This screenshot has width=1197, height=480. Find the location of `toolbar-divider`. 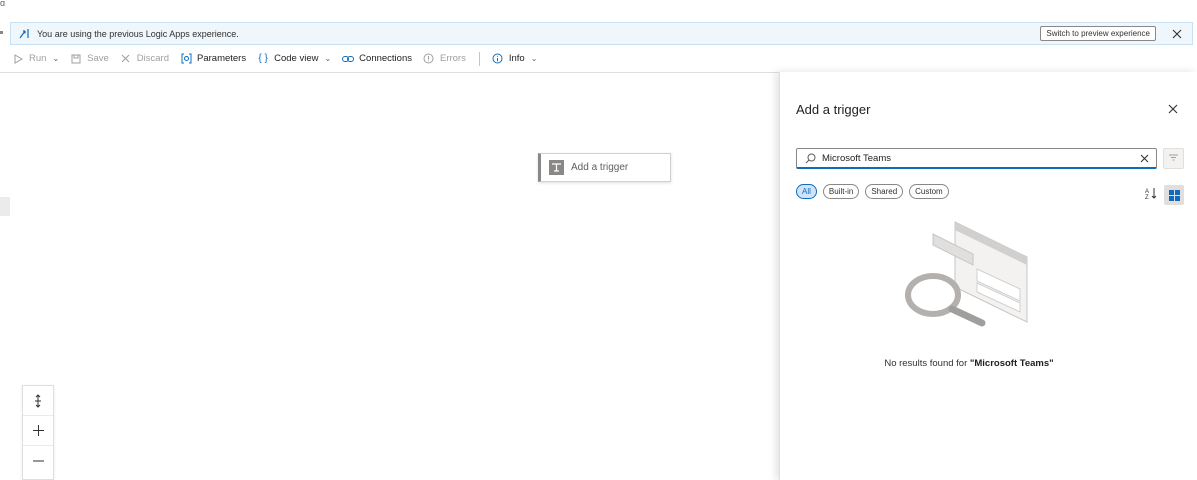

toolbar-divider is located at coordinates (479, 58).